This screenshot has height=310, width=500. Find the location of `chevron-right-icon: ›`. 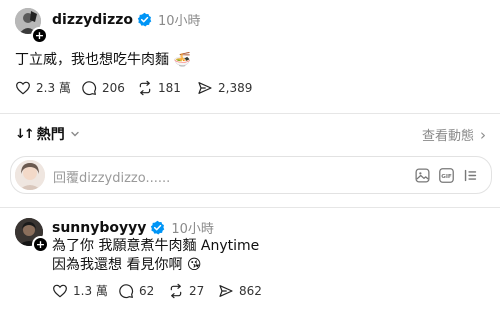

chevron-right-icon: › is located at coordinates (483, 134).